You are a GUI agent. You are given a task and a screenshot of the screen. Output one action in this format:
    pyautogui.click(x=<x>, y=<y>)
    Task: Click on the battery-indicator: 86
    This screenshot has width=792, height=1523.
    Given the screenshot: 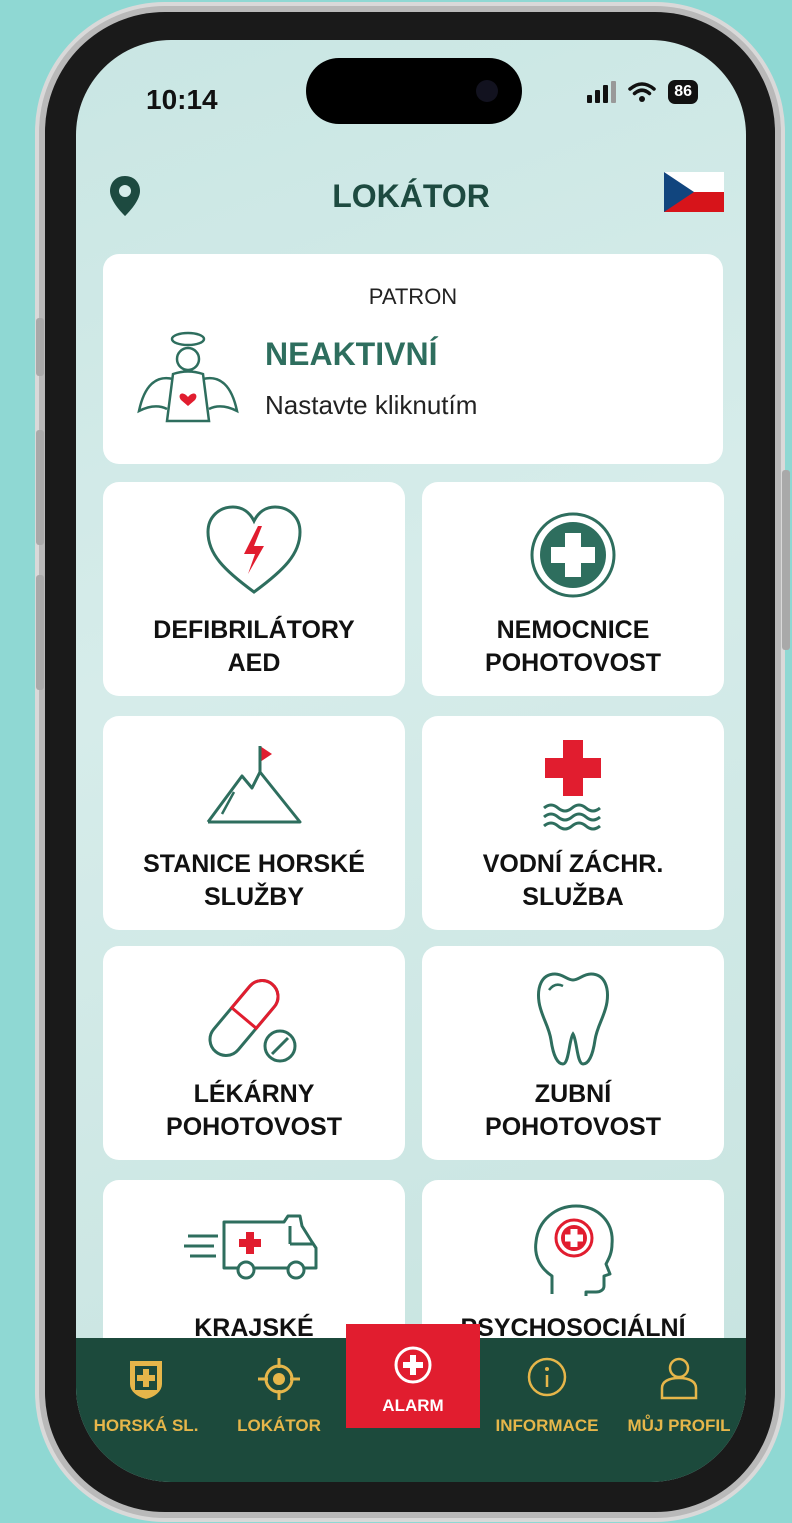 What is the action you would take?
    pyautogui.click(x=683, y=92)
    